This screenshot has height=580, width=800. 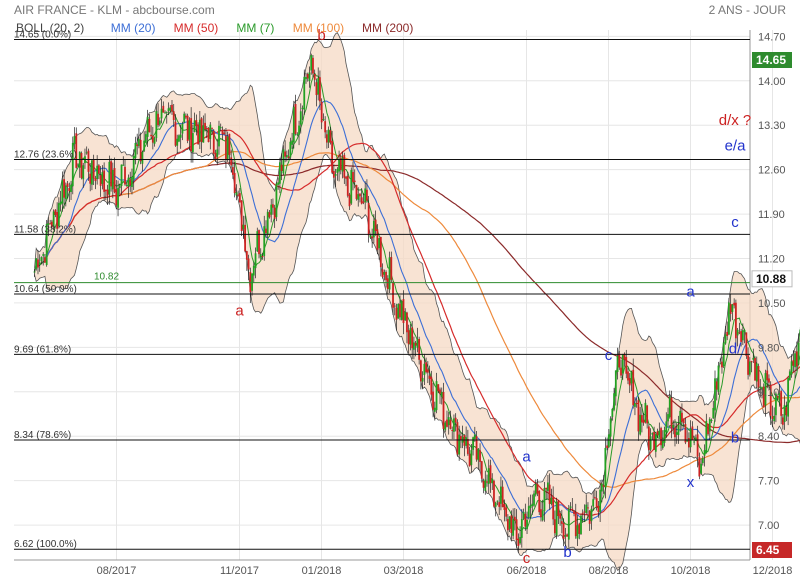 What do you see at coordinates (768, 526) in the screenshot?
I see `y-tick-11: 7.00` at bounding box center [768, 526].